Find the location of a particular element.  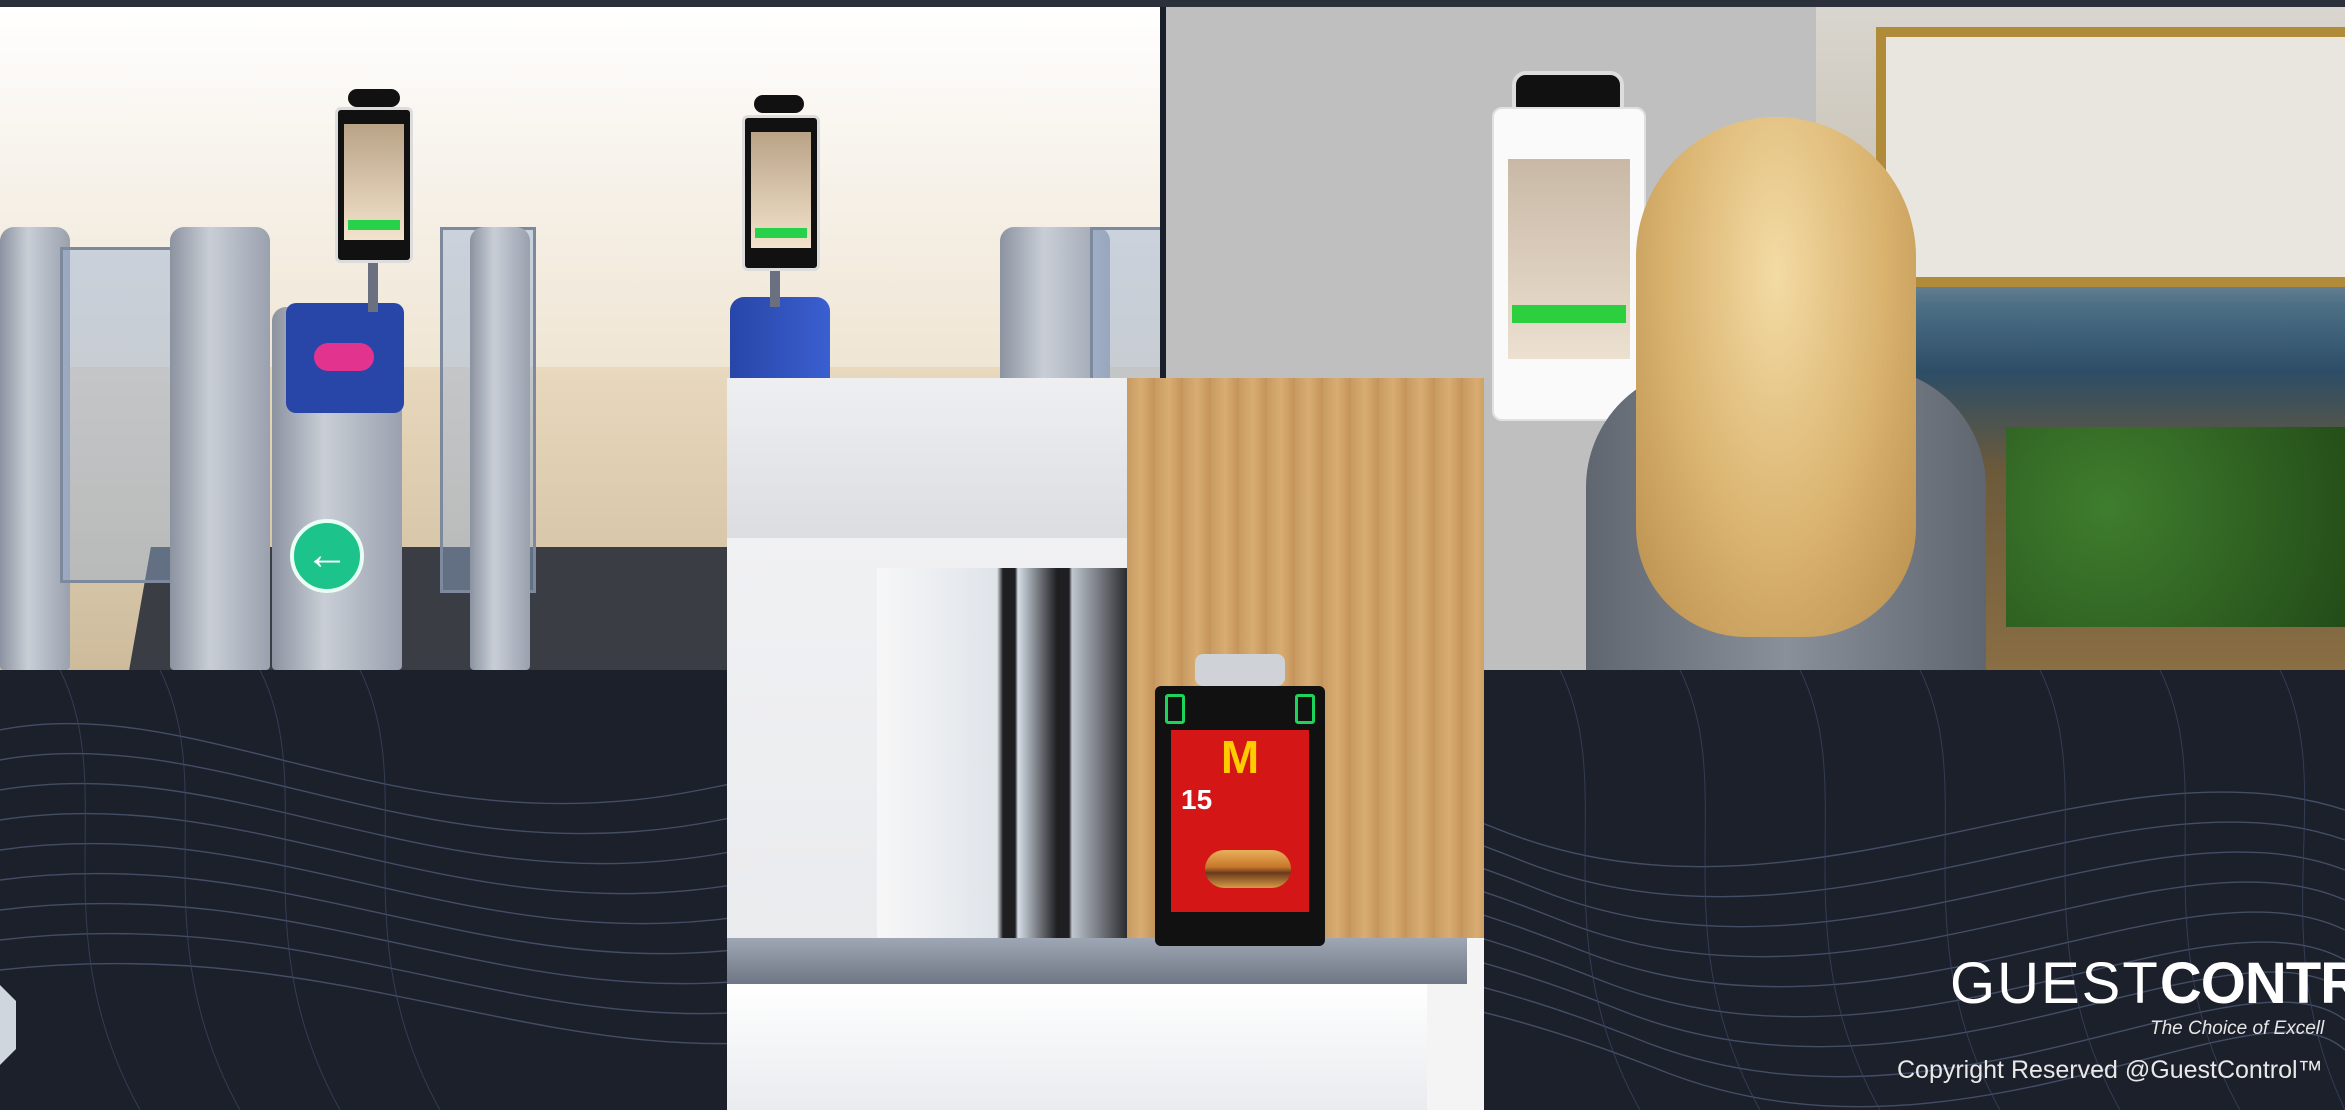

kiosk-screen is located at coordinates (1569, 259).